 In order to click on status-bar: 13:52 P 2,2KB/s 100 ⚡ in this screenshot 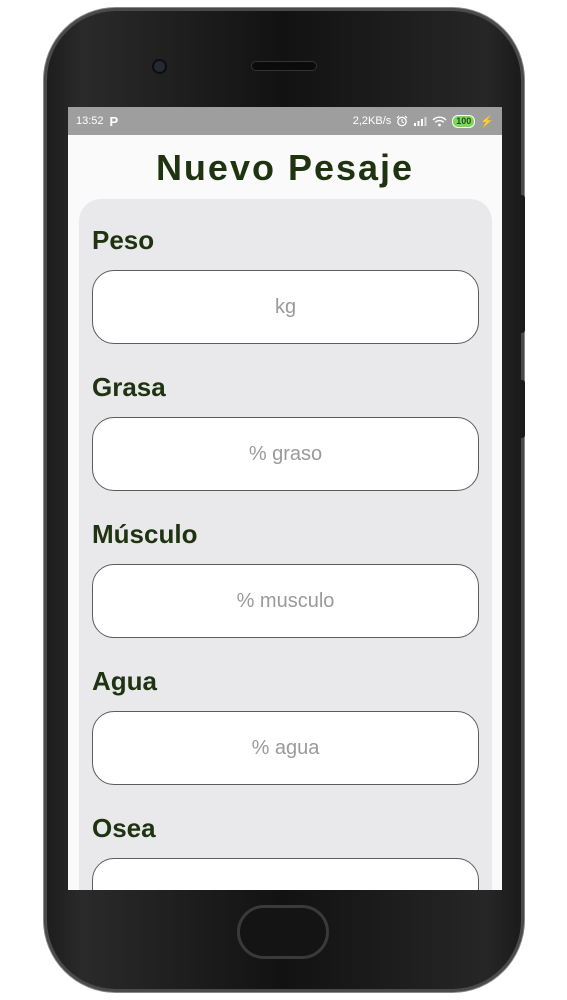, I will do `click(285, 121)`.